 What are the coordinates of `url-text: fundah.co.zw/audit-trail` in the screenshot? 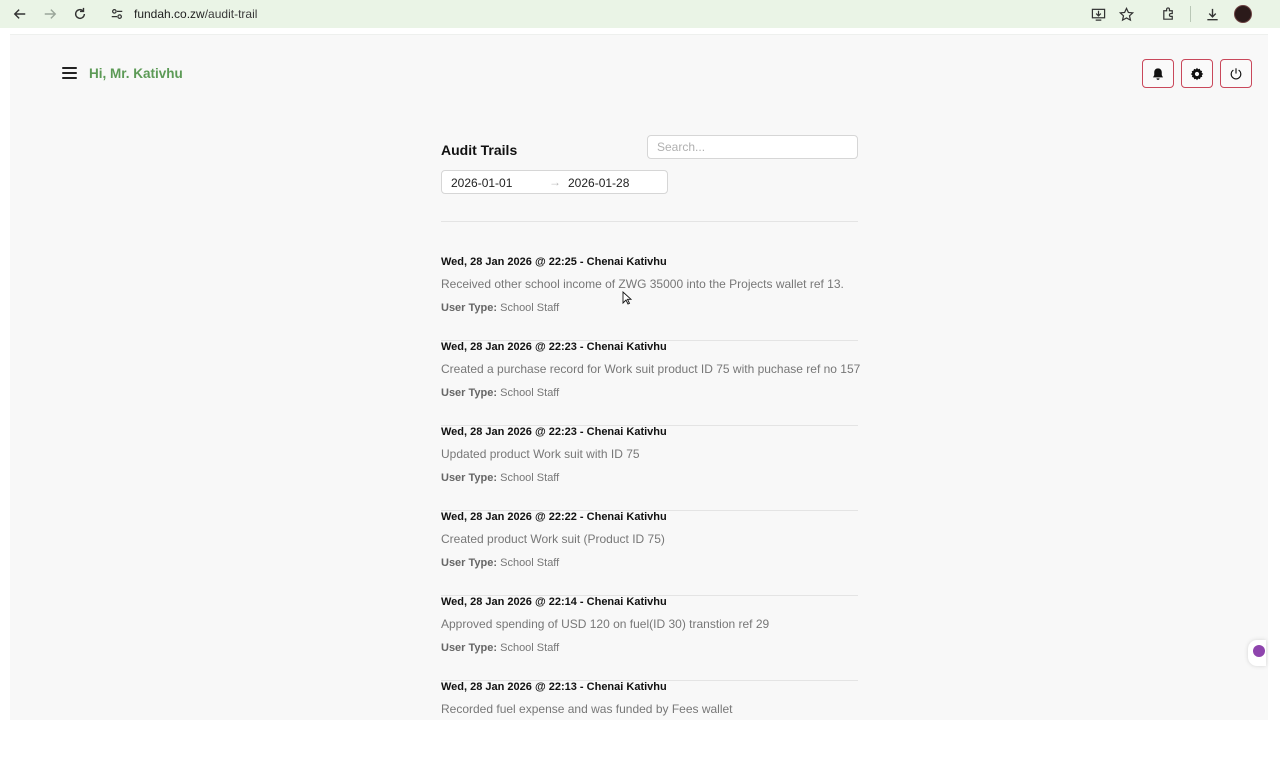 It's located at (195, 14).